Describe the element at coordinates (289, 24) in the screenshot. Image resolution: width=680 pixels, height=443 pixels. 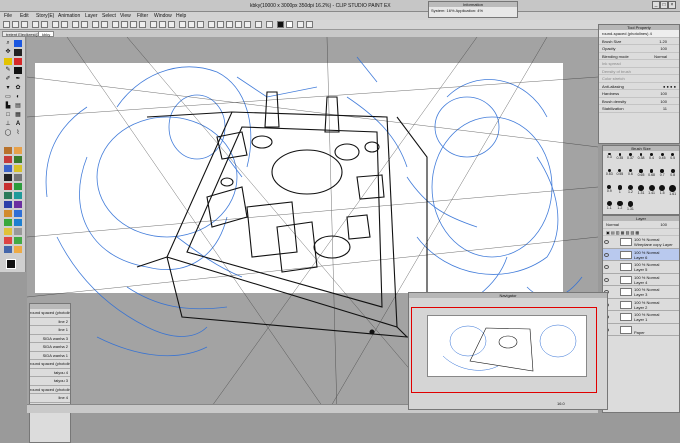
I see `sub-color-icon` at that location.